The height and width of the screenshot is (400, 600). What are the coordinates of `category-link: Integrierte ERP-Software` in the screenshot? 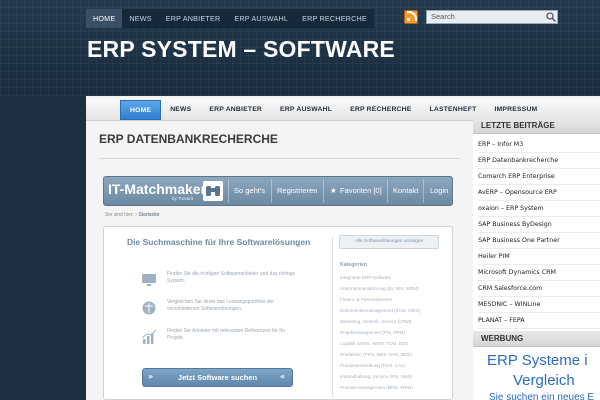 It's located at (365, 277).